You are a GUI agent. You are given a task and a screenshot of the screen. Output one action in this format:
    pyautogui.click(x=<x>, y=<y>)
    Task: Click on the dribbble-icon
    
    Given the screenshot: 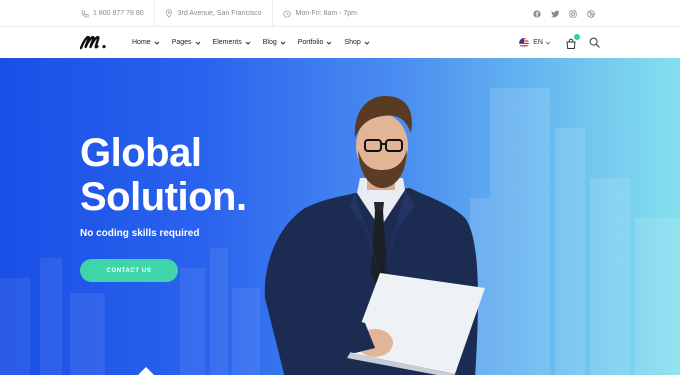 What is the action you would take?
    pyautogui.click(x=591, y=13)
    